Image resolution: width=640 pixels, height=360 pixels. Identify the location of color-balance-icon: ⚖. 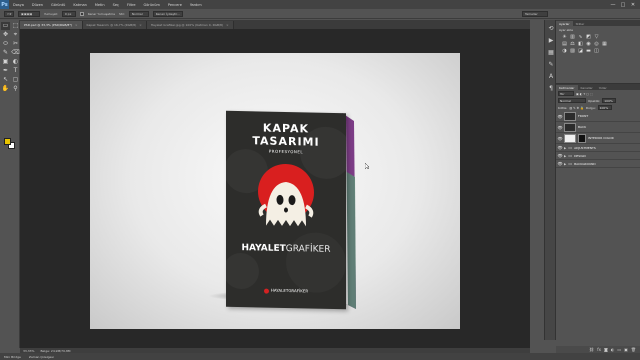
(572, 44).